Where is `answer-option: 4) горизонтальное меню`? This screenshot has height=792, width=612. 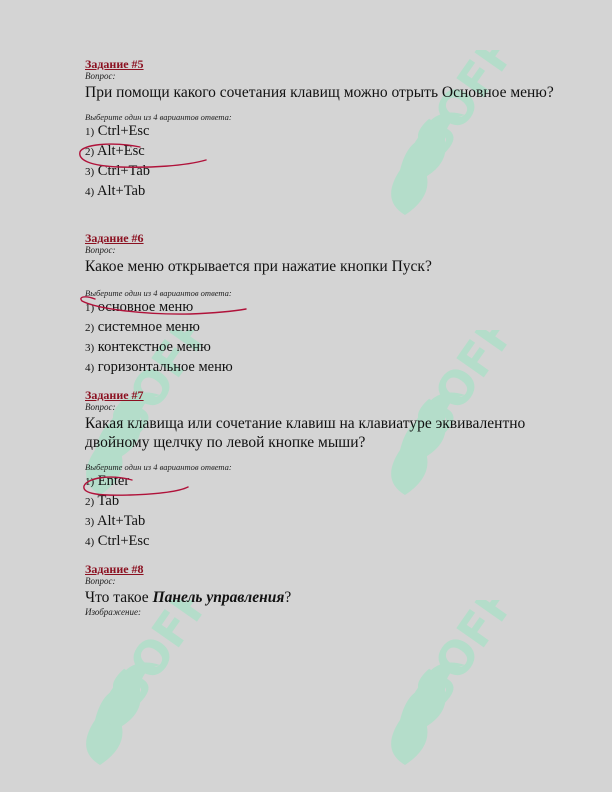
answer-option: 4) горизонтальное меню is located at coordinates (159, 367).